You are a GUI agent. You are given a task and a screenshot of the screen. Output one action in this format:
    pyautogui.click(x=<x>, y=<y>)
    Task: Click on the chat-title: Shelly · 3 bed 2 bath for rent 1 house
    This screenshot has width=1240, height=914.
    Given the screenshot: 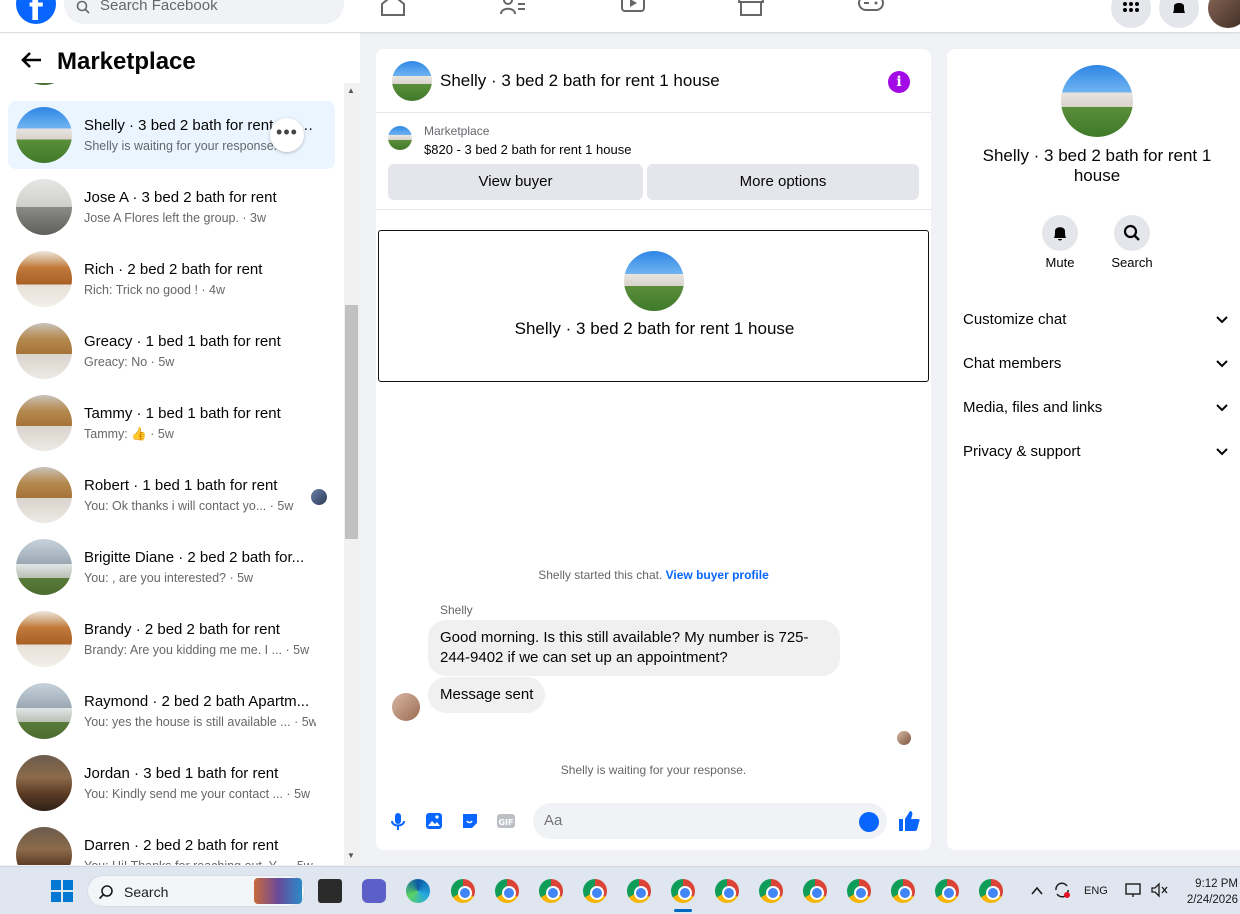 What is the action you would take?
    pyautogui.click(x=580, y=81)
    